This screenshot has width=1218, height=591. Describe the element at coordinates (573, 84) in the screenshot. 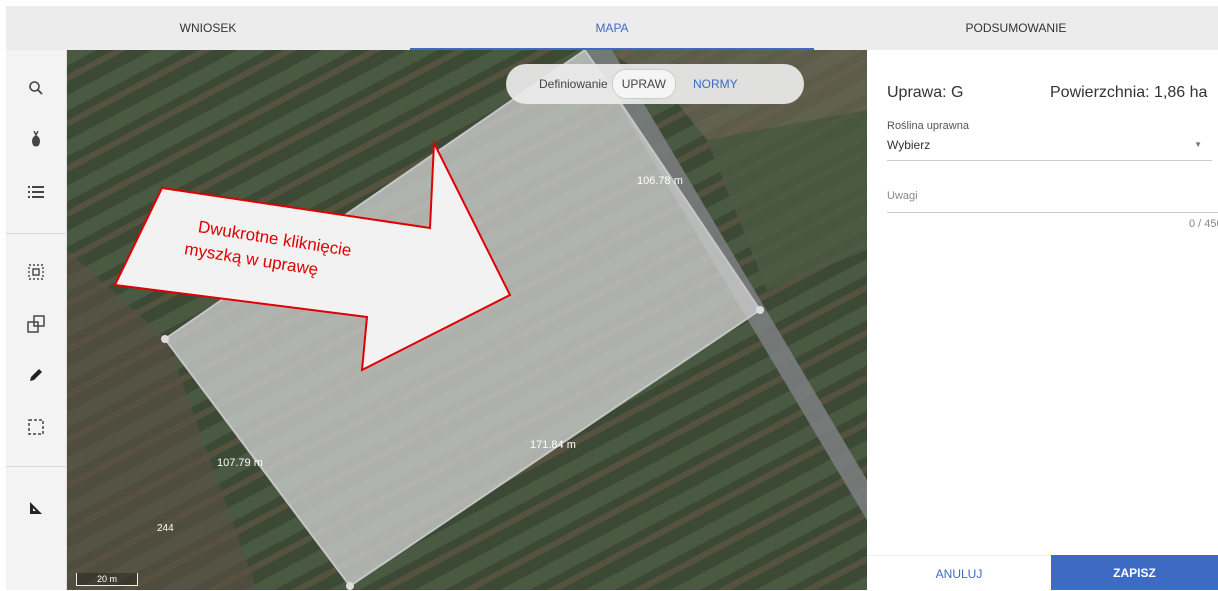

I see `toggle-label: Definiowanie` at that location.